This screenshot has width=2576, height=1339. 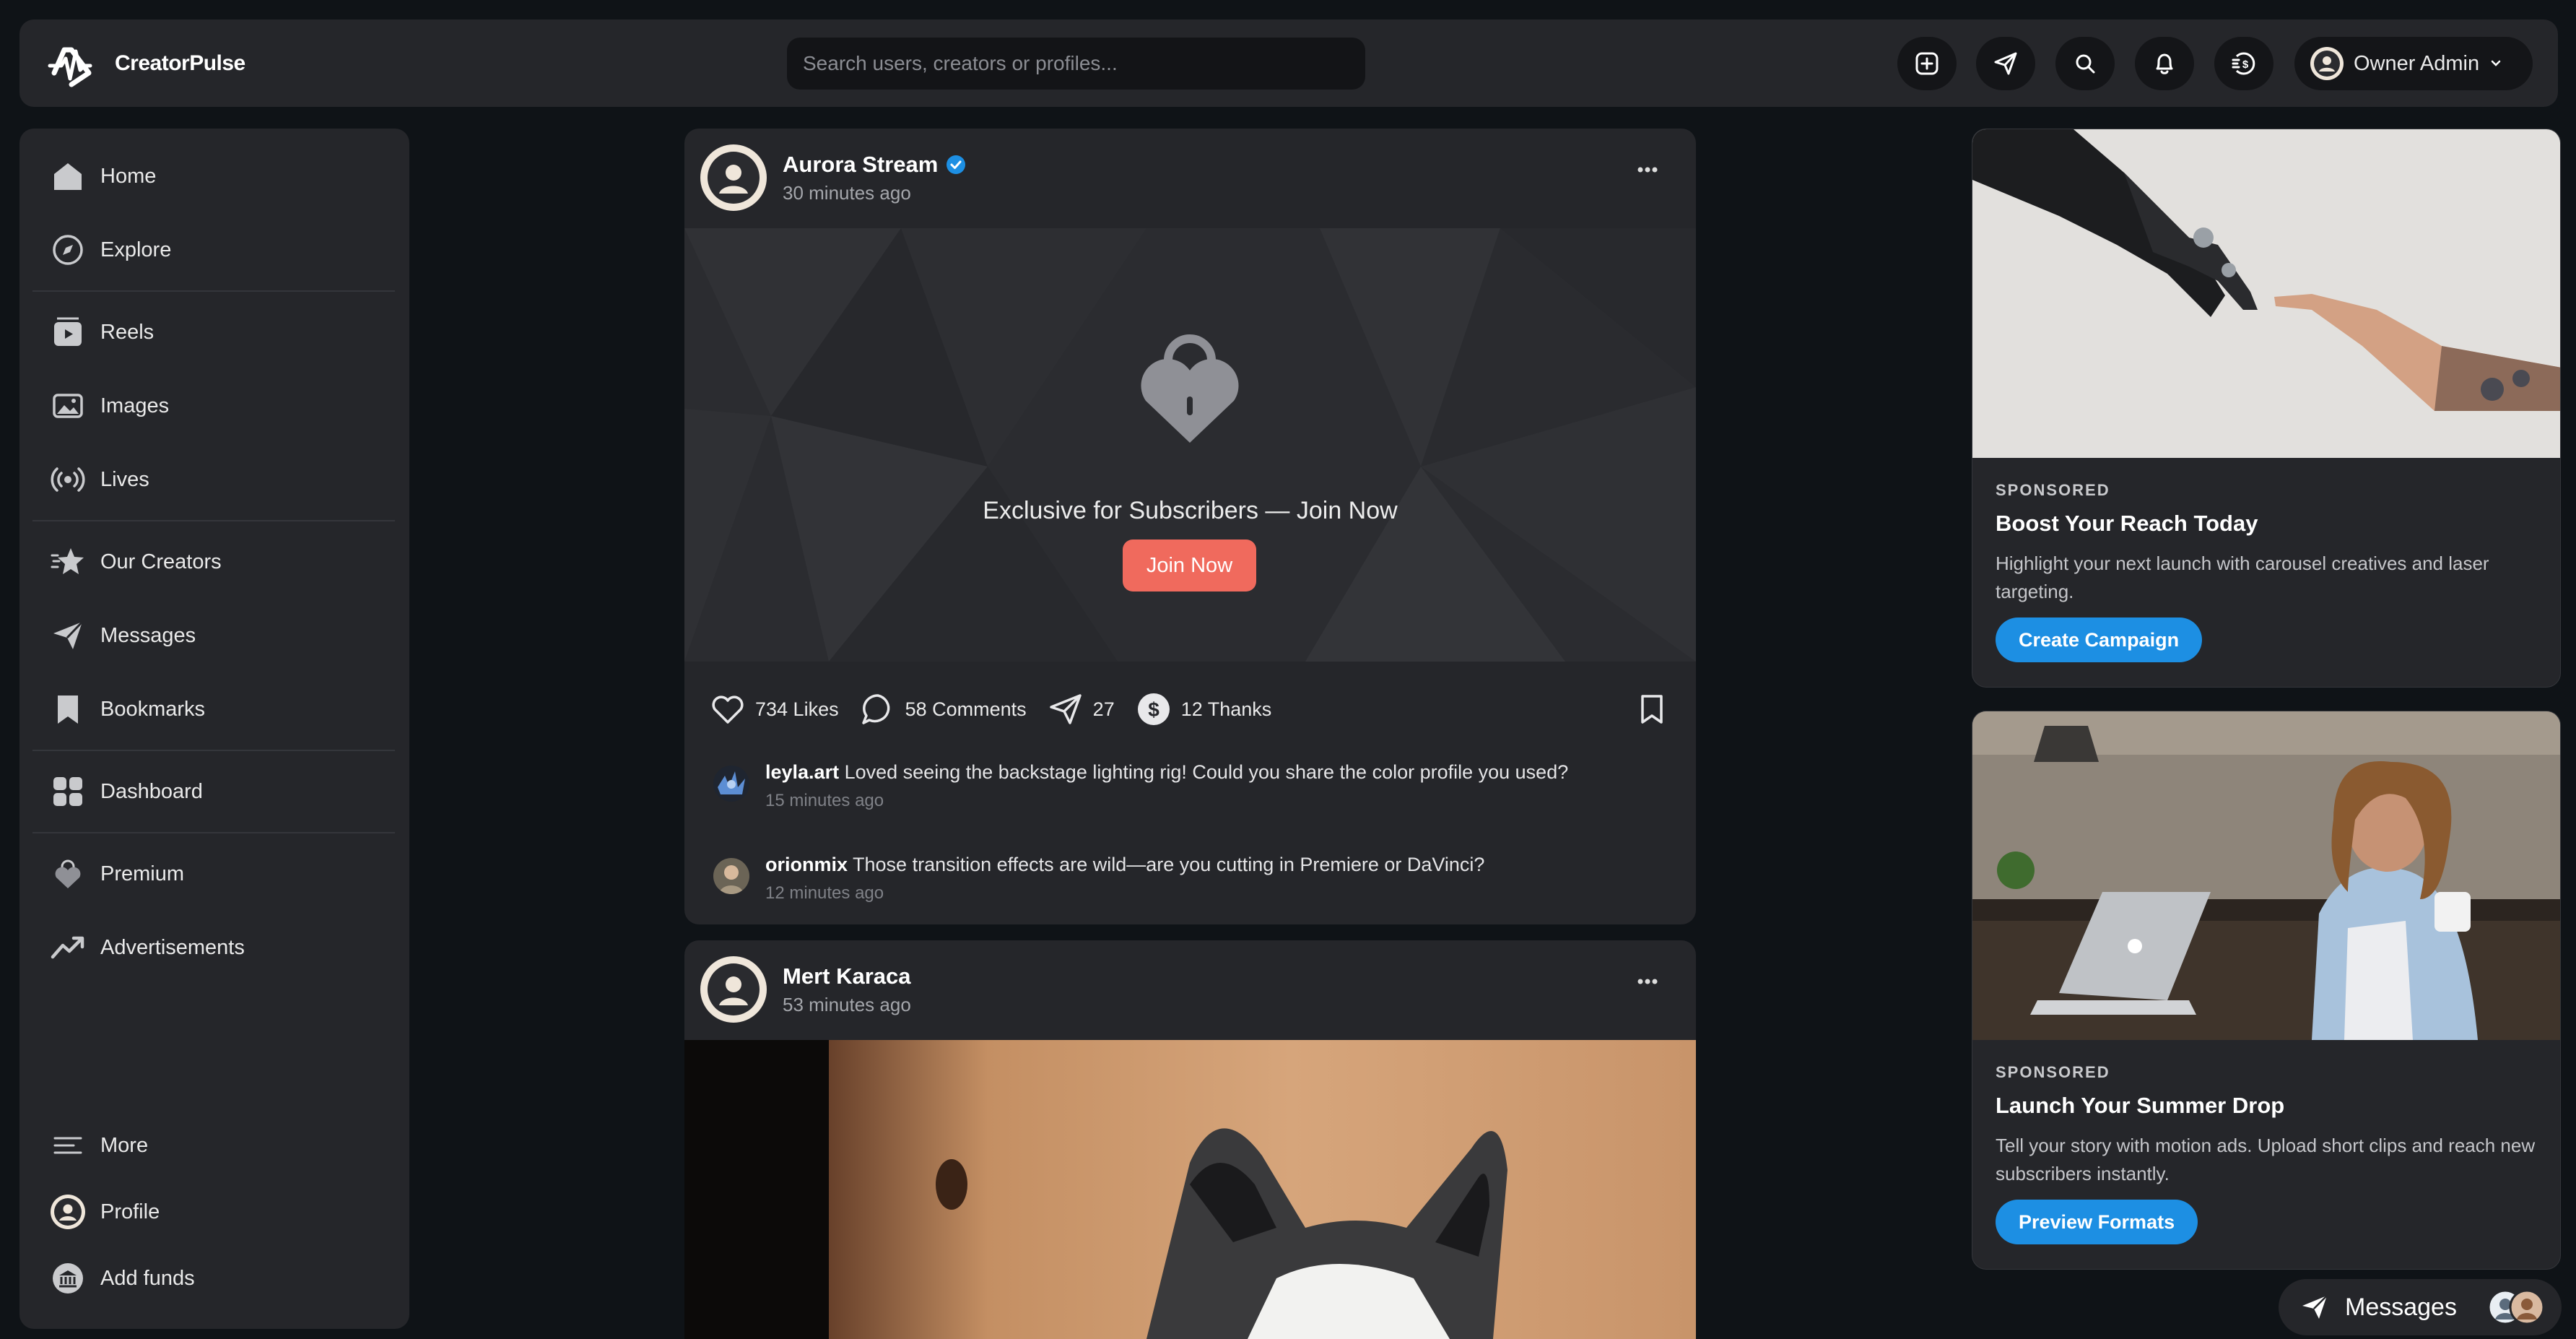 What do you see at coordinates (68, 1212) in the screenshot?
I see `avatar-icon` at bounding box center [68, 1212].